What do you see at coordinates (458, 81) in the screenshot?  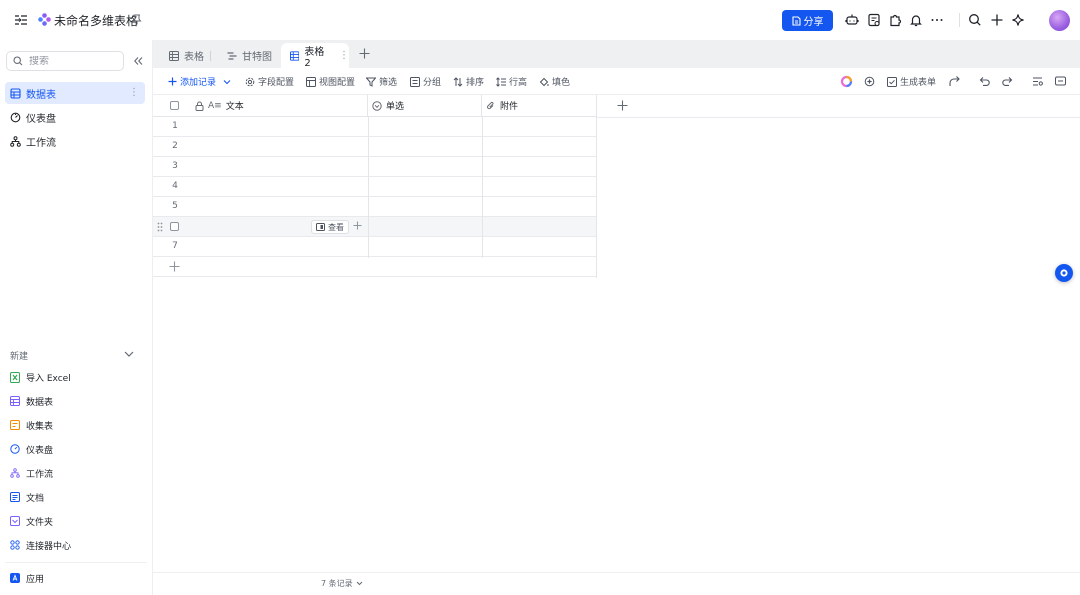 I see `sort-icon` at bounding box center [458, 81].